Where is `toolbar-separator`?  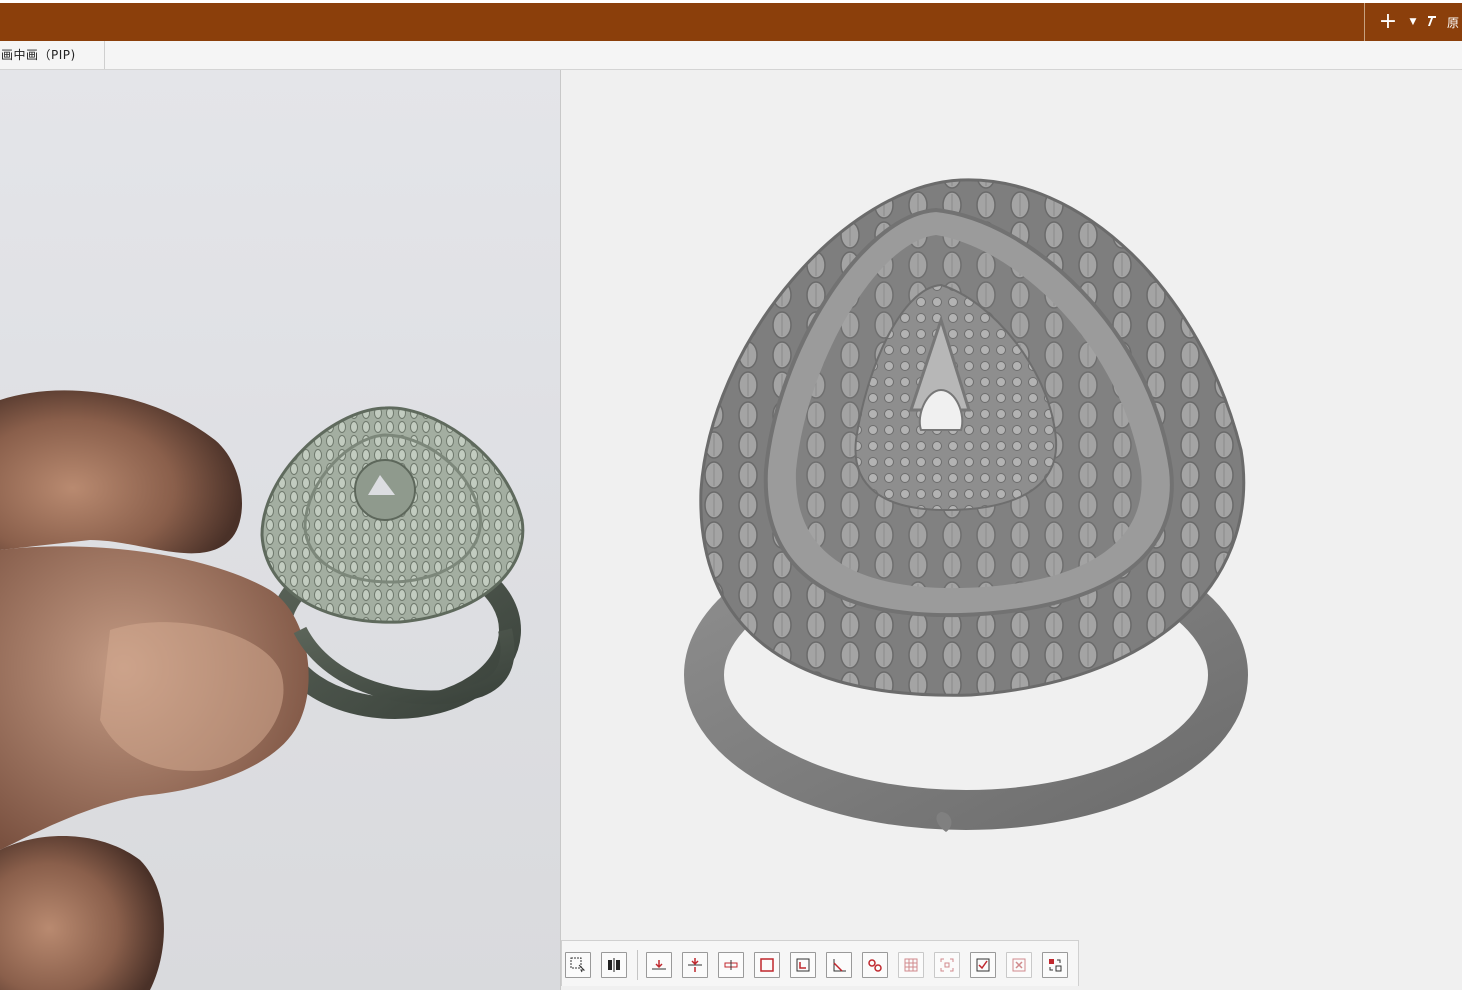
toolbar-separator is located at coordinates (637, 965).